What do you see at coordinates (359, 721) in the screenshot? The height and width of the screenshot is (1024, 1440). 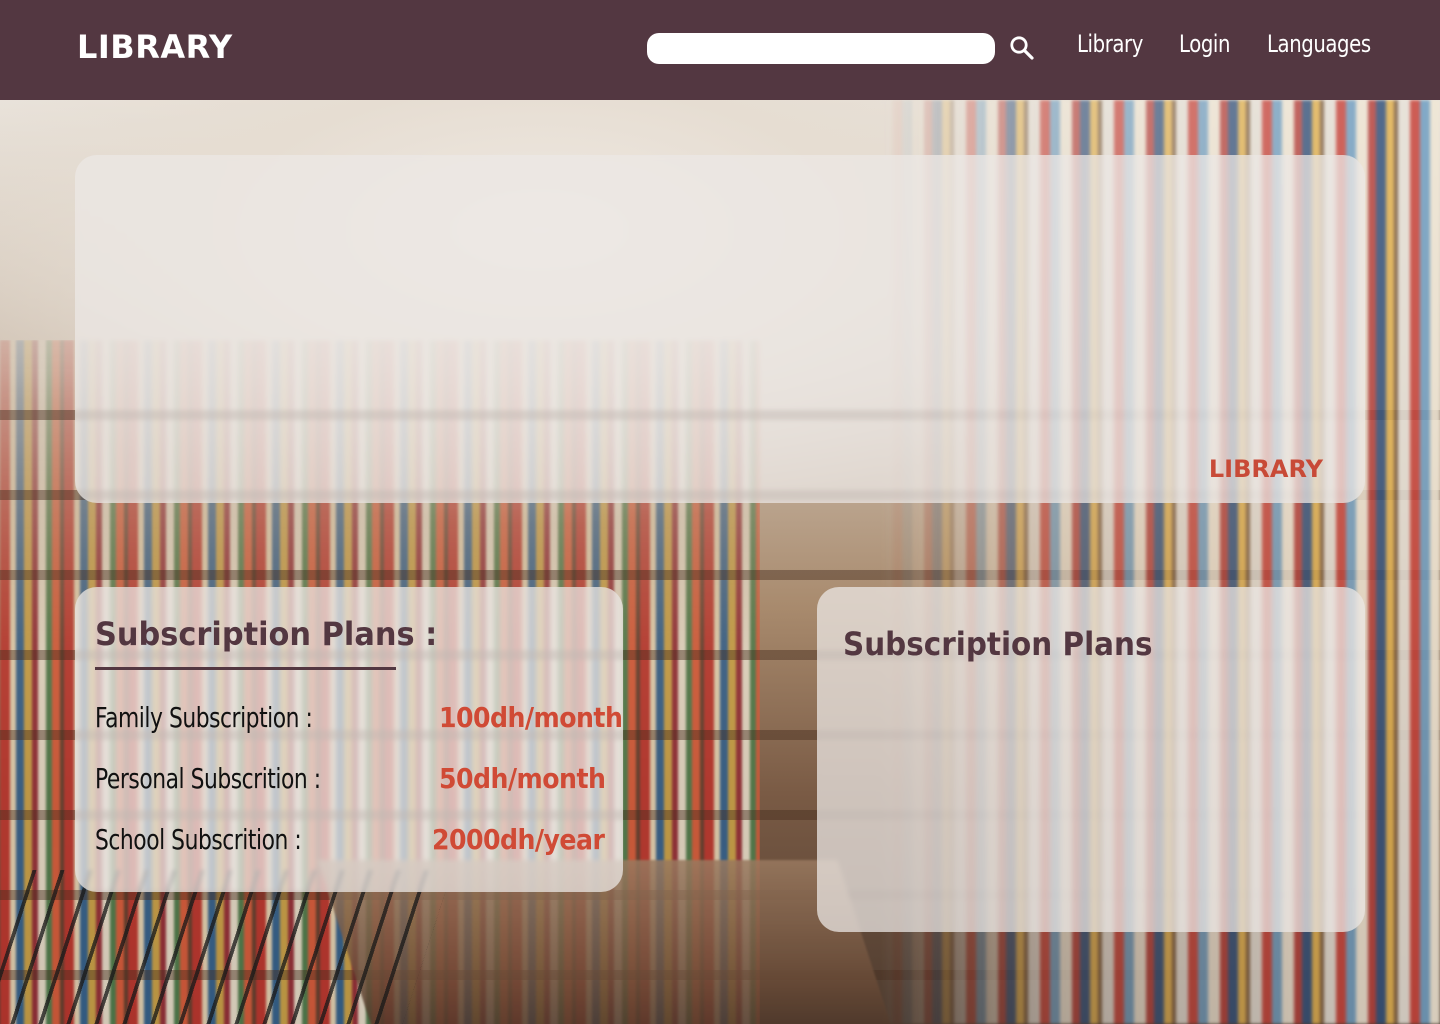 I see `plan-row-family: Family Subscription : 100dh/month` at bounding box center [359, 721].